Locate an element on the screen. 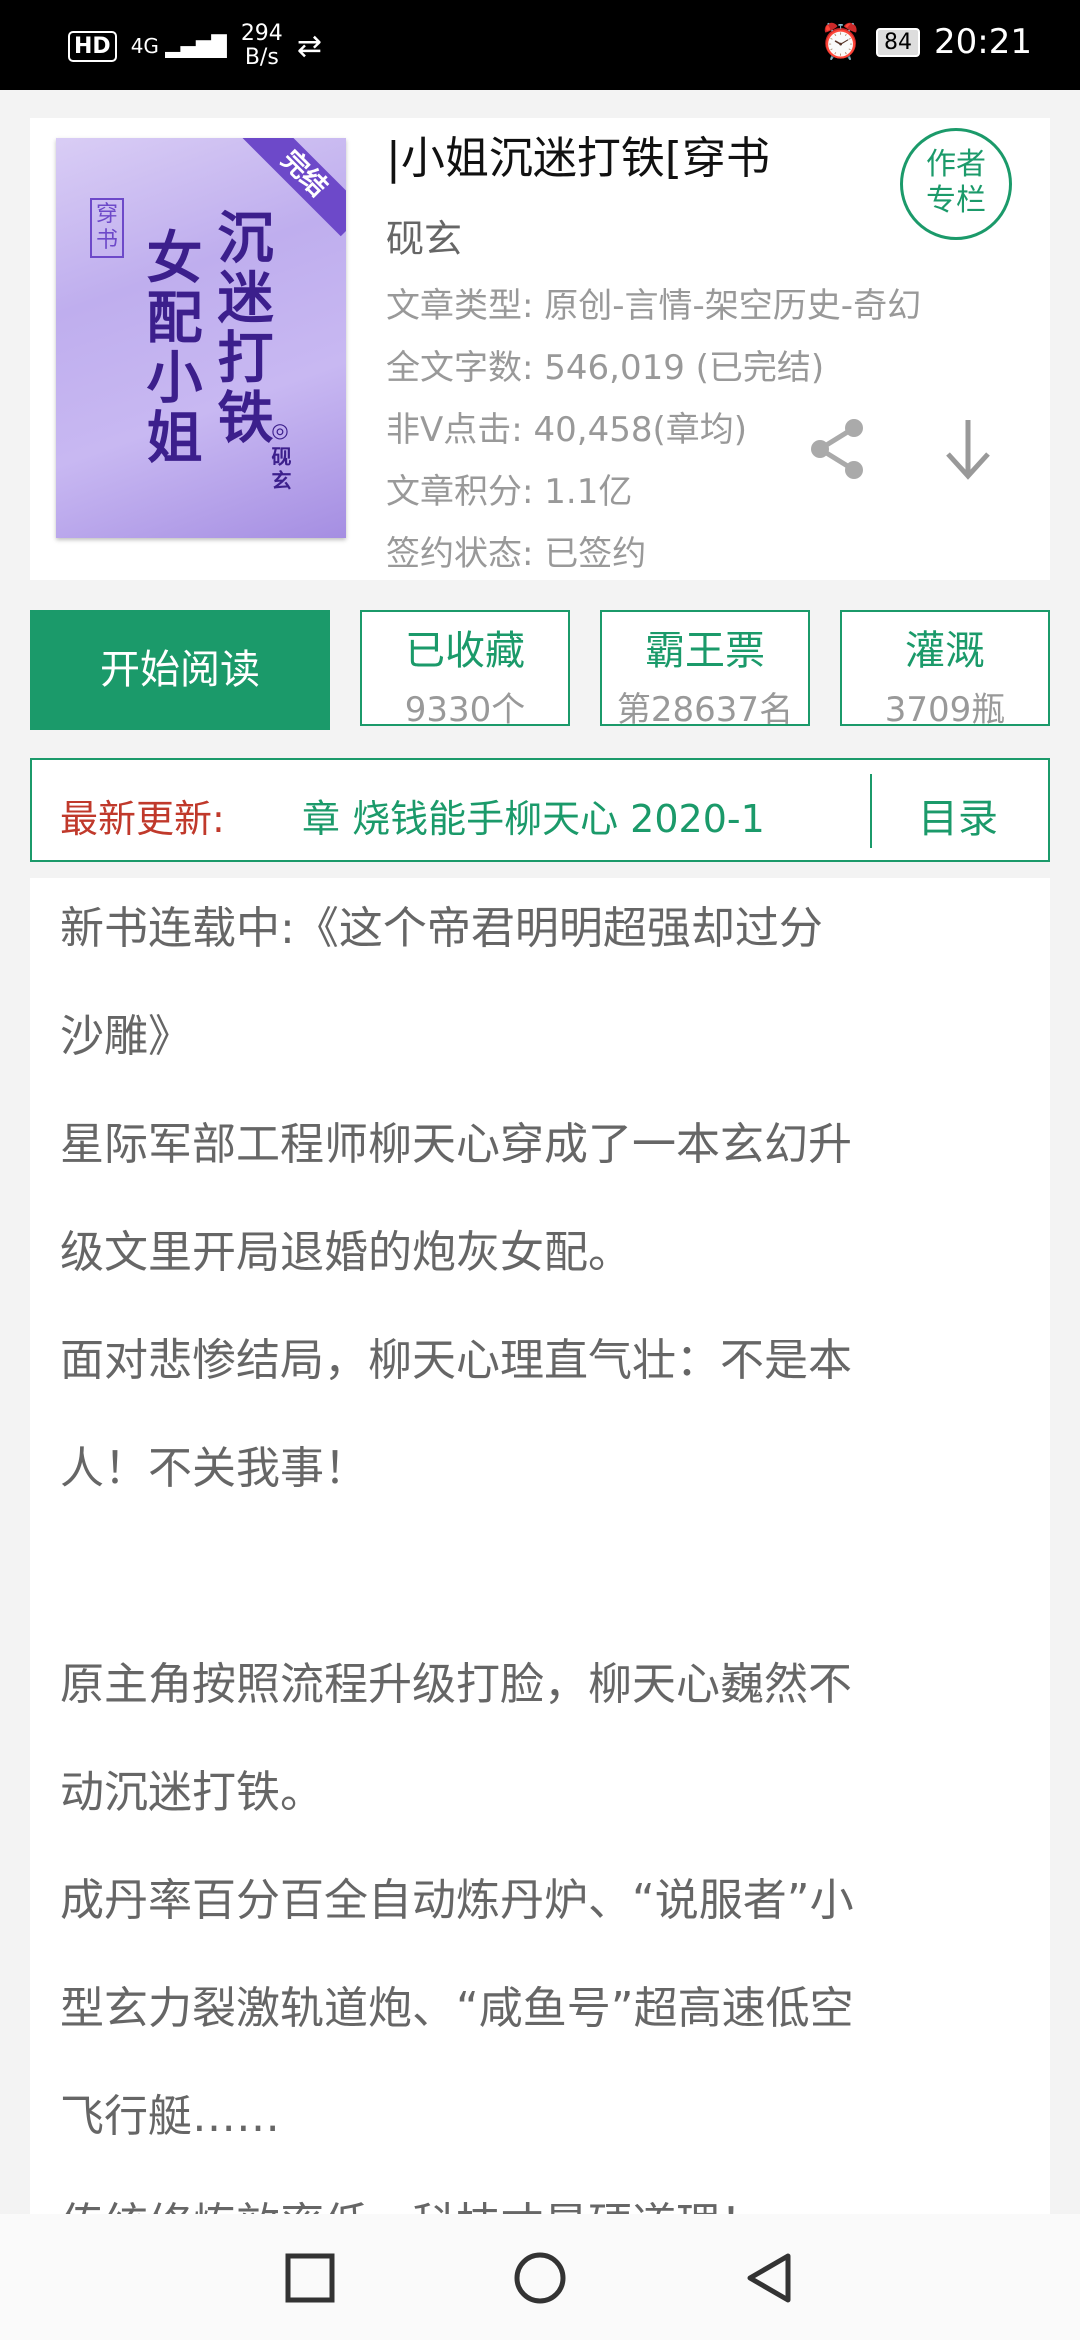 This screenshot has width=1080, height=2340. description-line: 沙雕》 is located at coordinates (126, 1036).